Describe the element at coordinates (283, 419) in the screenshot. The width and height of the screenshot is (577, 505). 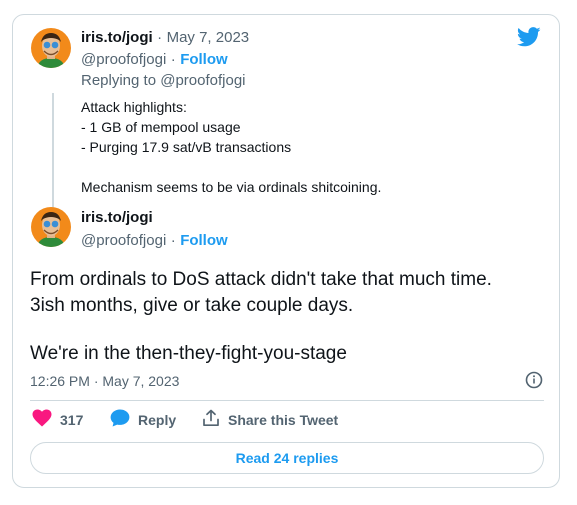
I see `share-label: Share this Tweet` at that location.